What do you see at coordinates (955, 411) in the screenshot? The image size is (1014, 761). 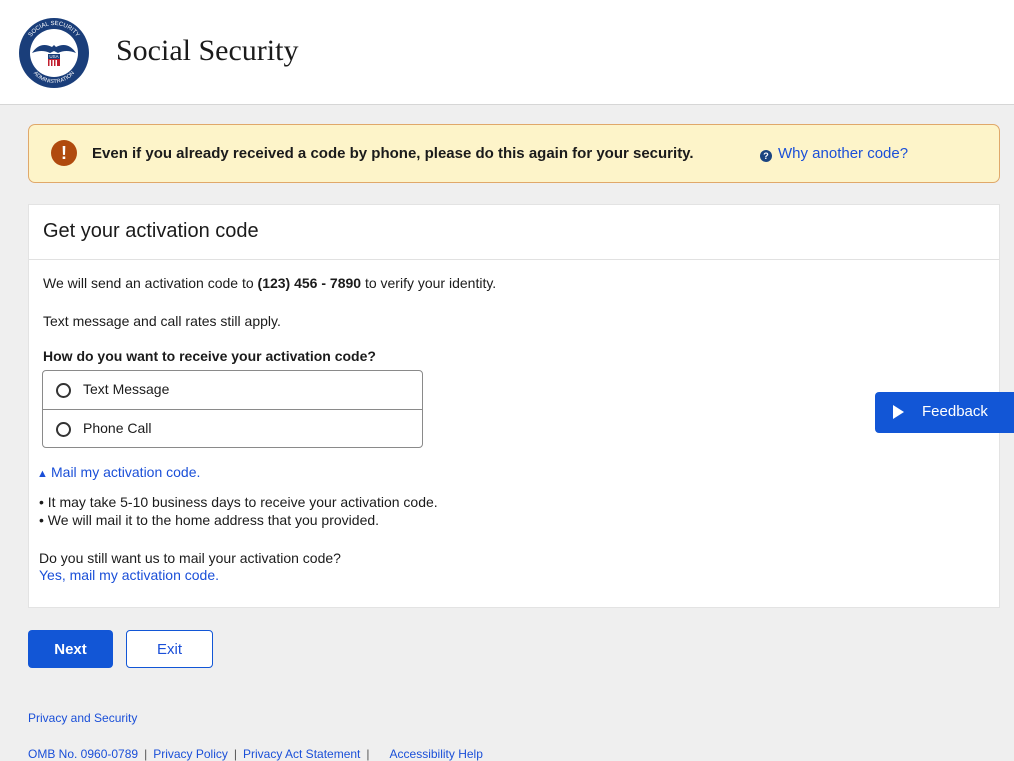 I see `feedback-label: Feedback` at bounding box center [955, 411].